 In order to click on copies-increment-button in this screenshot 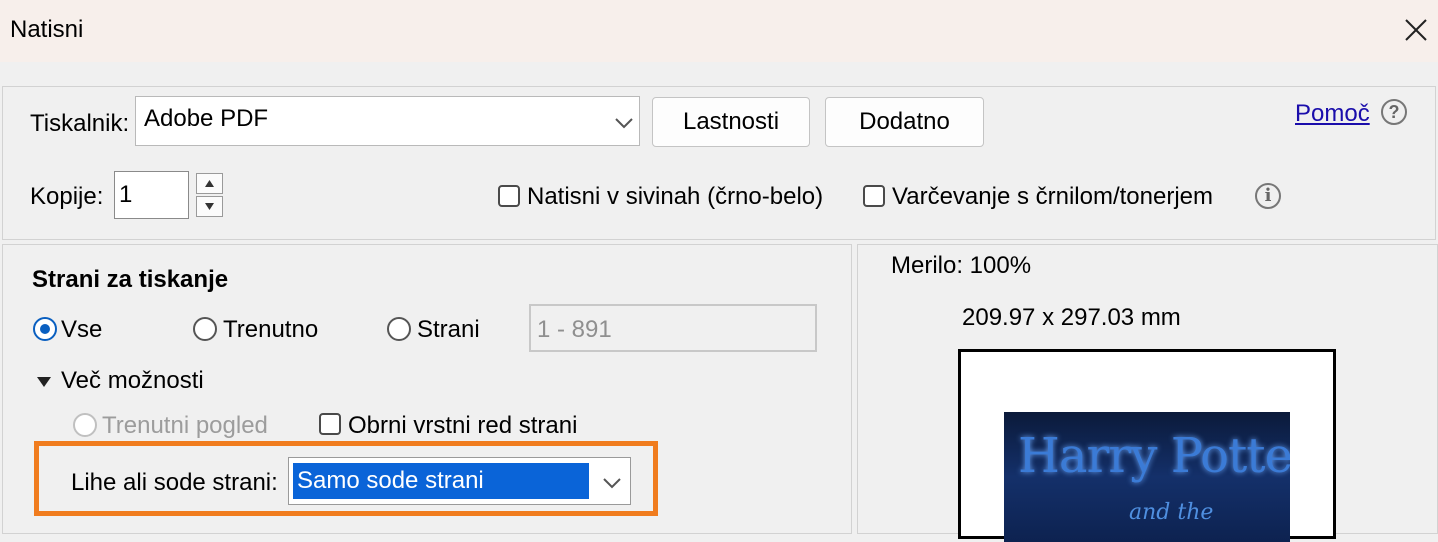, I will do `click(209, 183)`.